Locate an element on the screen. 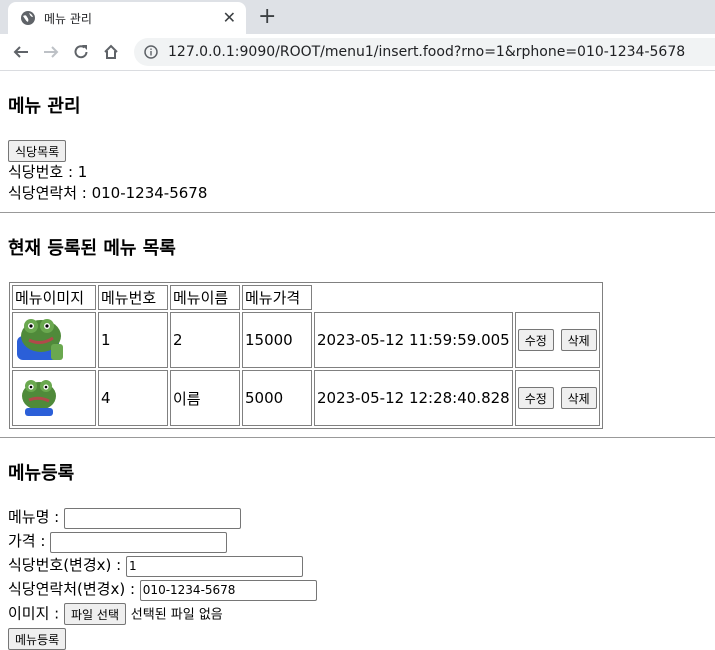 This screenshot has width=715, height=650. header-cell: 메뉴가격 is located at coordinates (277, 297).